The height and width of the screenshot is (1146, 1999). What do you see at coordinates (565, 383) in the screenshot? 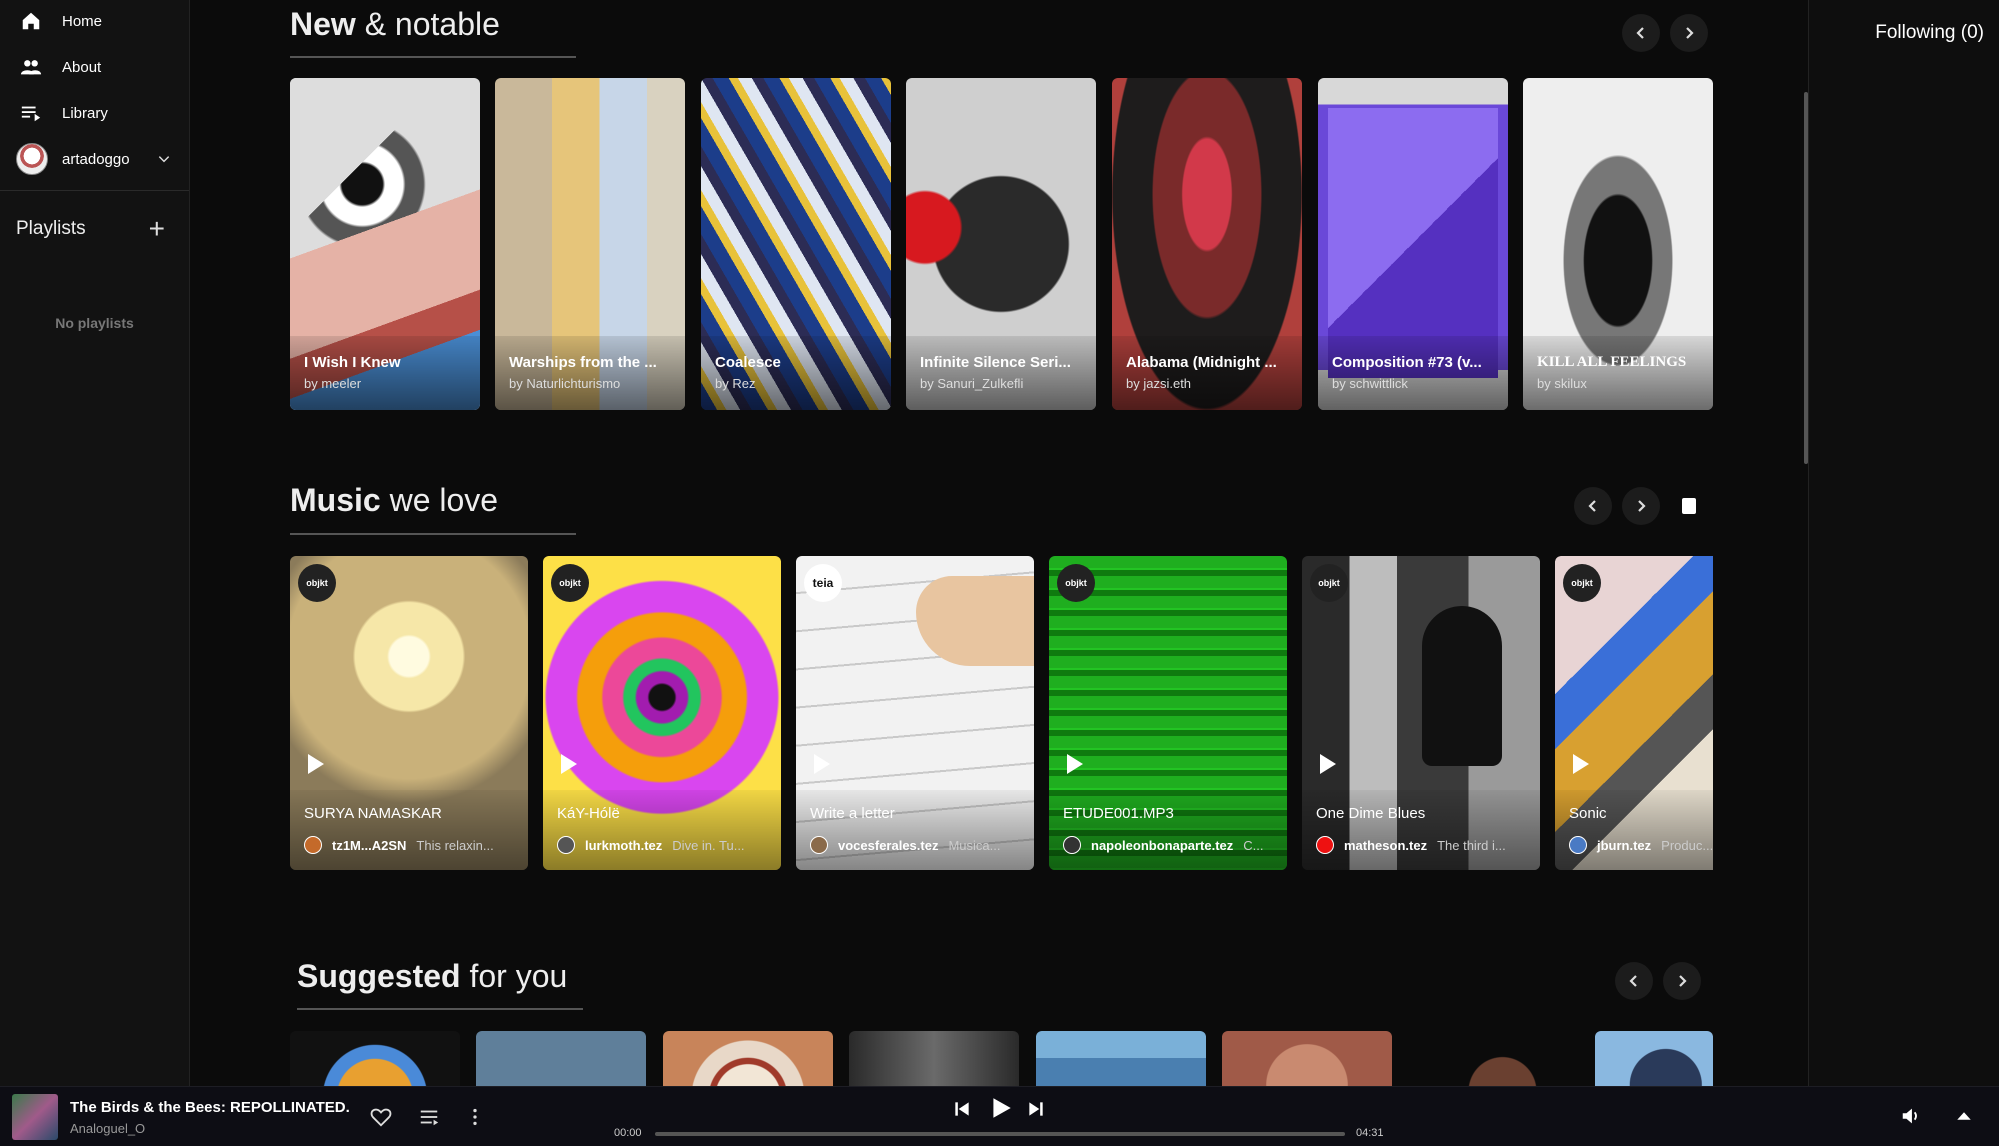
I see `nft-artist: by Naturlichturismo` at bounding box center [565, 383].